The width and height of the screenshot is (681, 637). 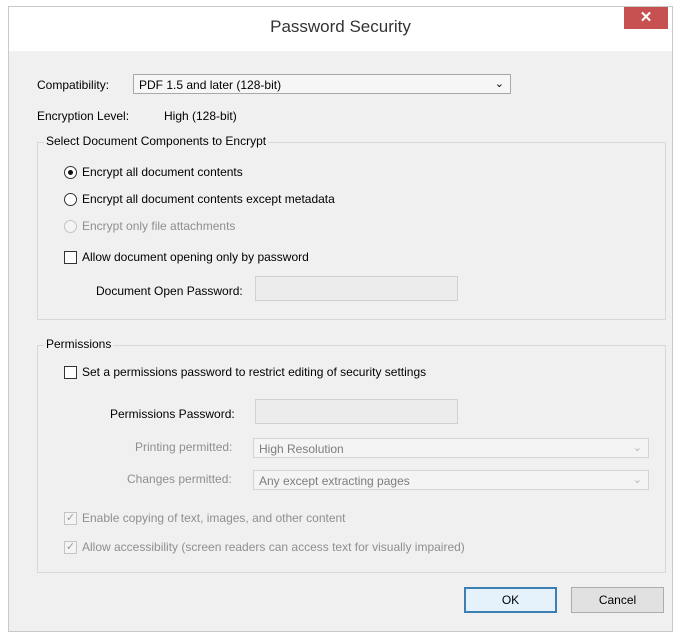 I want to click on close-button: ✕, so click(x=646, y=18).